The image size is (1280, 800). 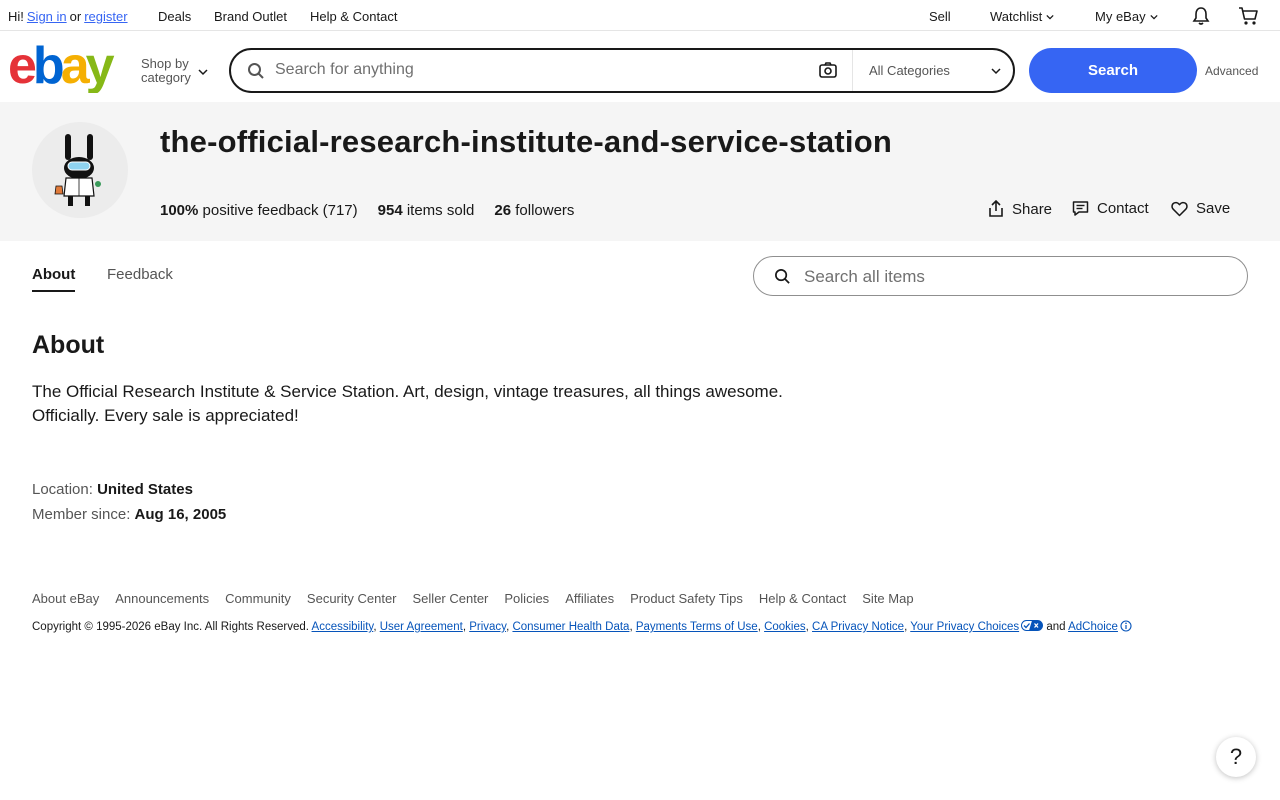 What do you see at coordinates (589, 598) in the screenshot?
I see `footer-link: Affiliates` at bounding box center [589, 598].